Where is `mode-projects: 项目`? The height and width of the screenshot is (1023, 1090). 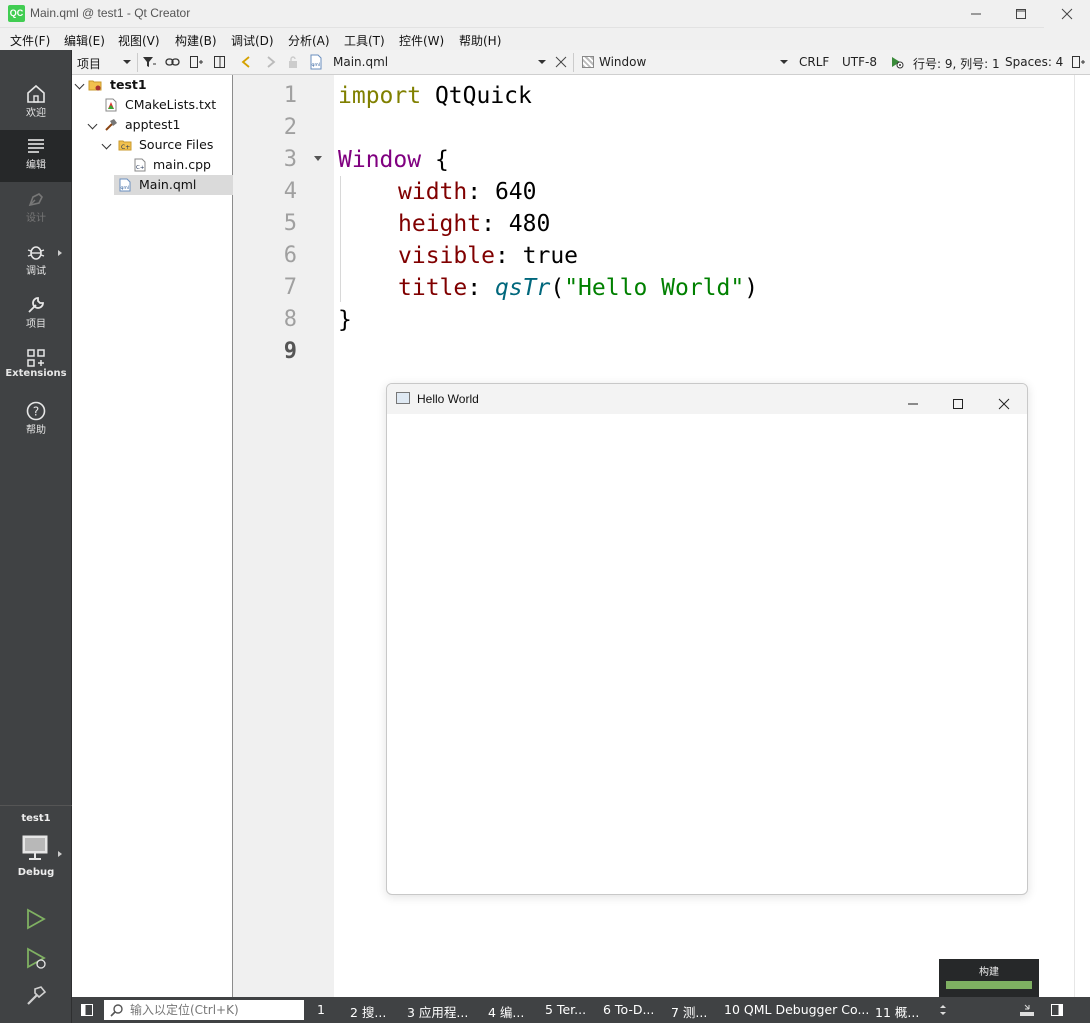 mode-projects: 项目 is located at coordinates (36, 315).